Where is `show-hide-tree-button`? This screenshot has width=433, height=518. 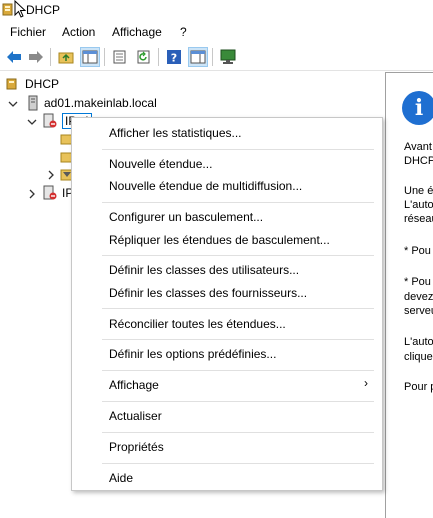 show-hide-tree-button is located at coordinates (90, 57).